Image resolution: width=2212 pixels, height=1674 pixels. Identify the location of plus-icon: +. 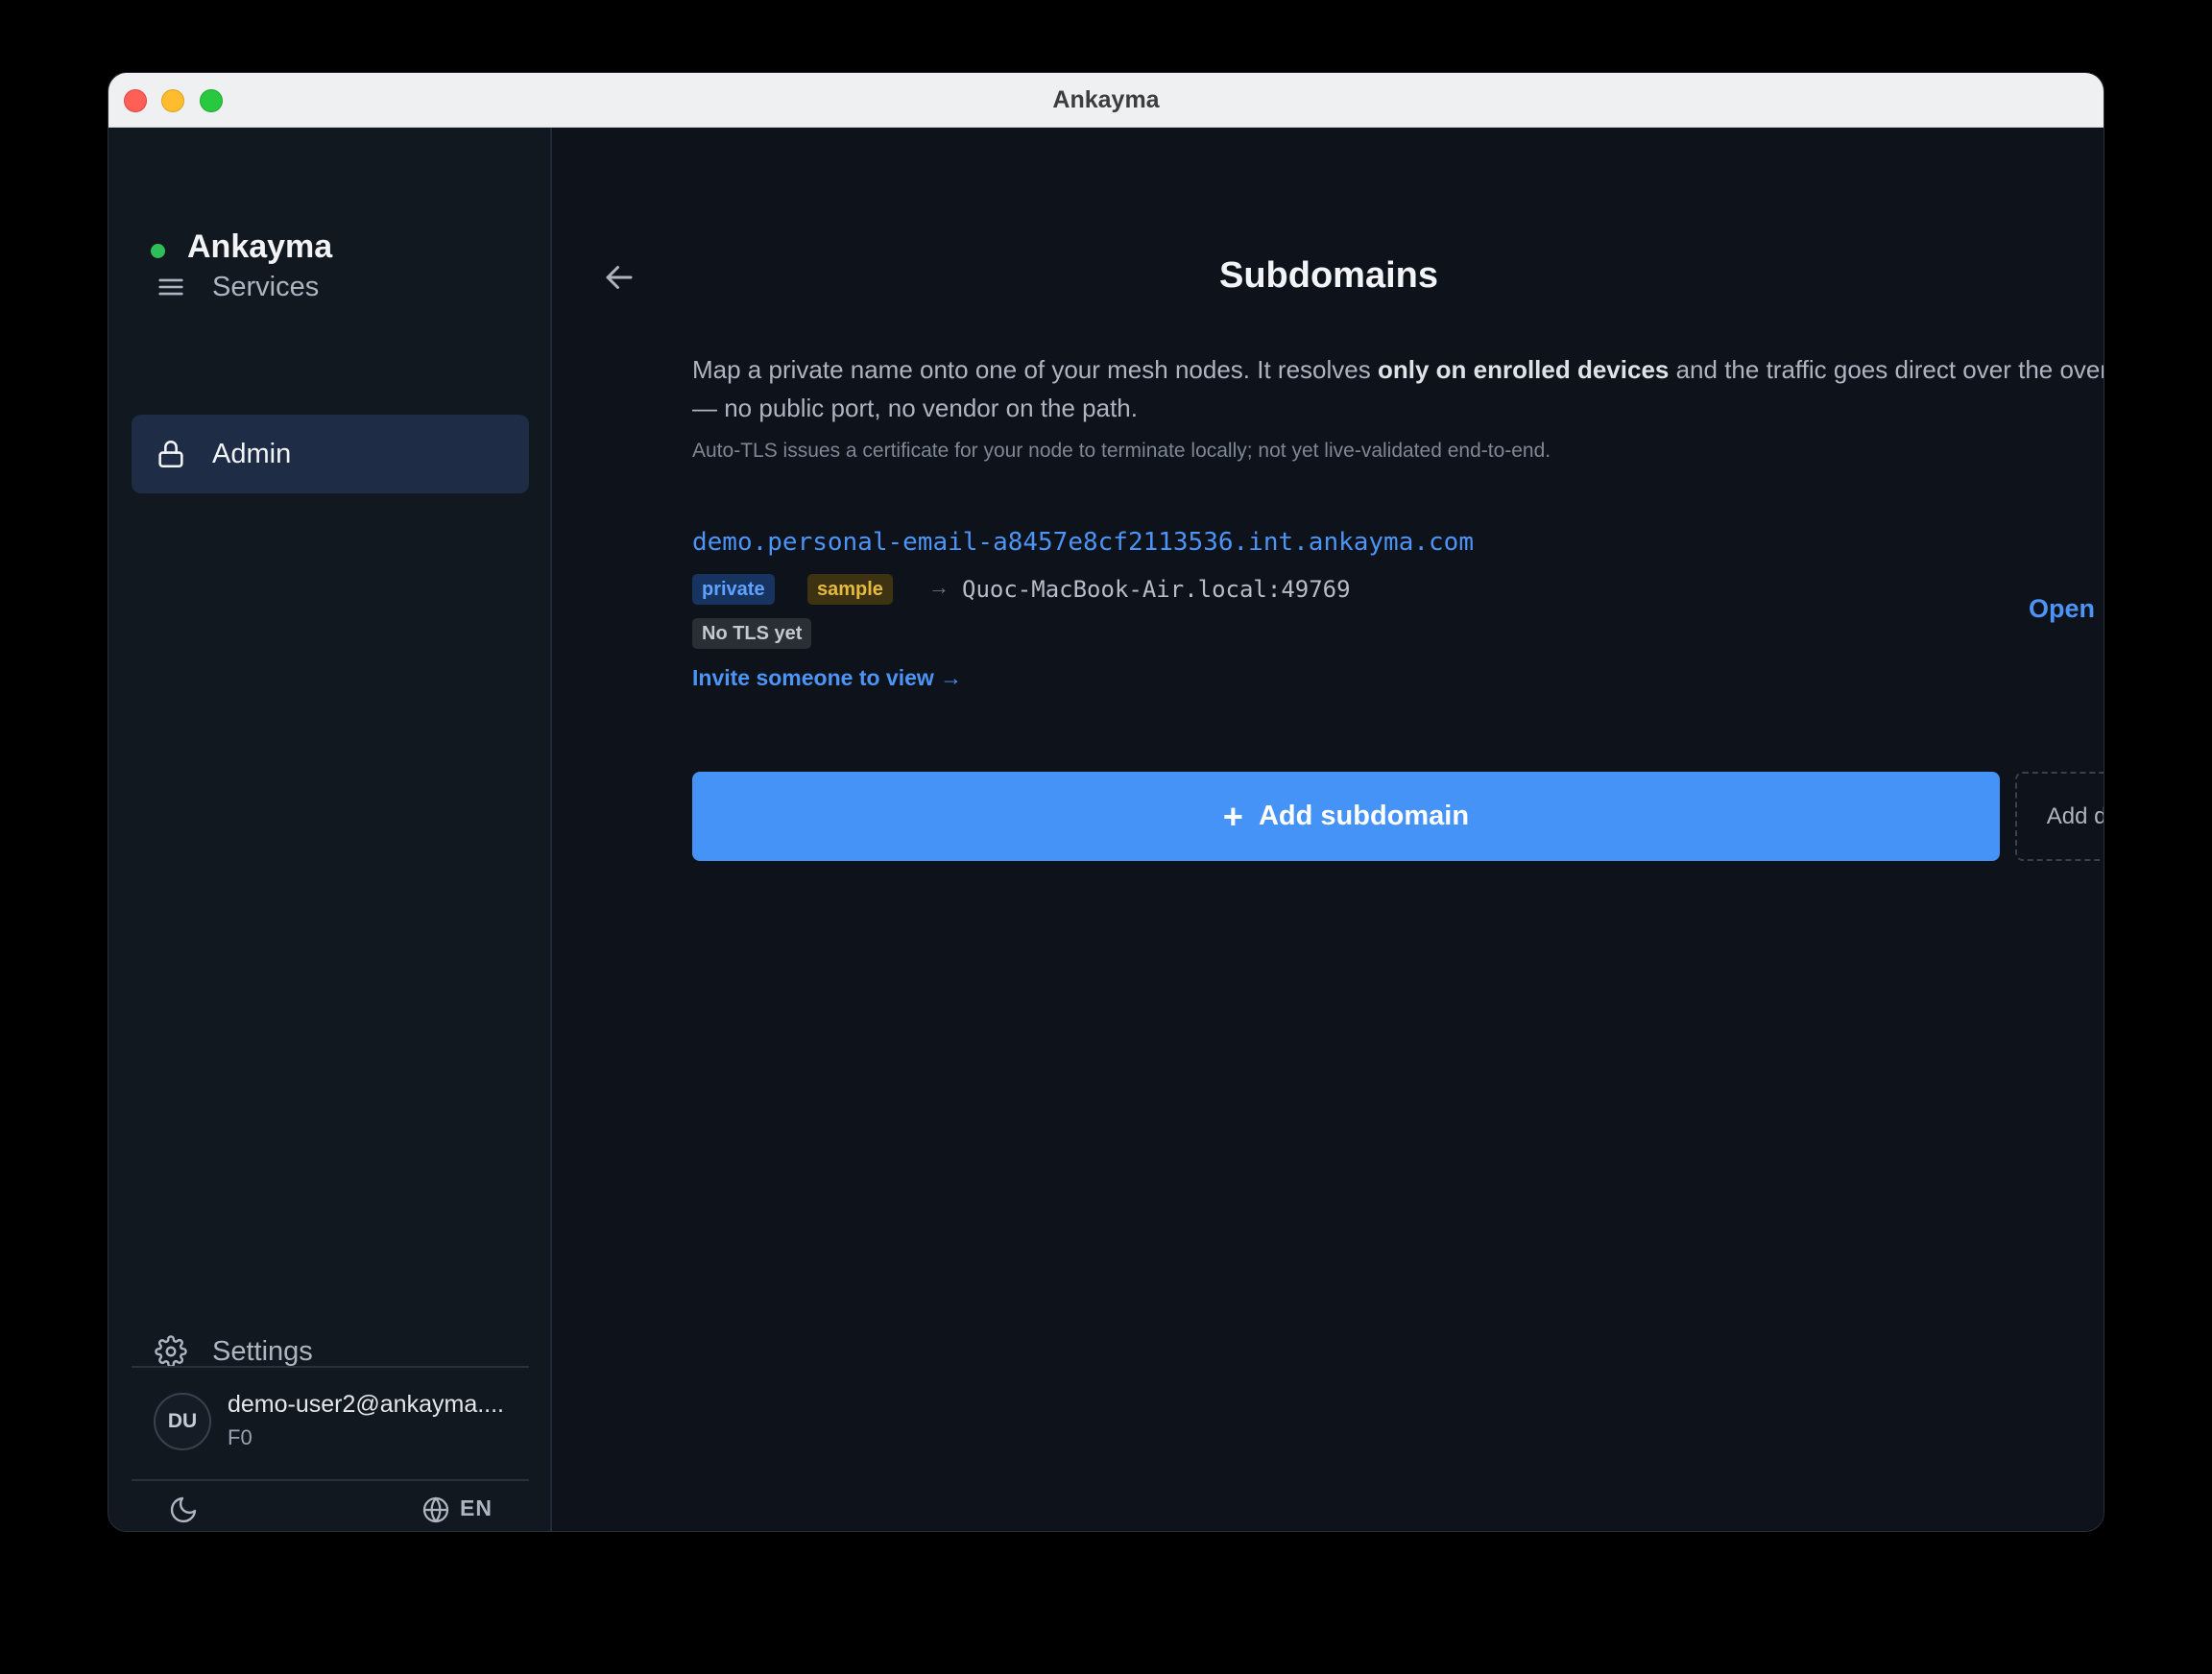
(1232, 816).